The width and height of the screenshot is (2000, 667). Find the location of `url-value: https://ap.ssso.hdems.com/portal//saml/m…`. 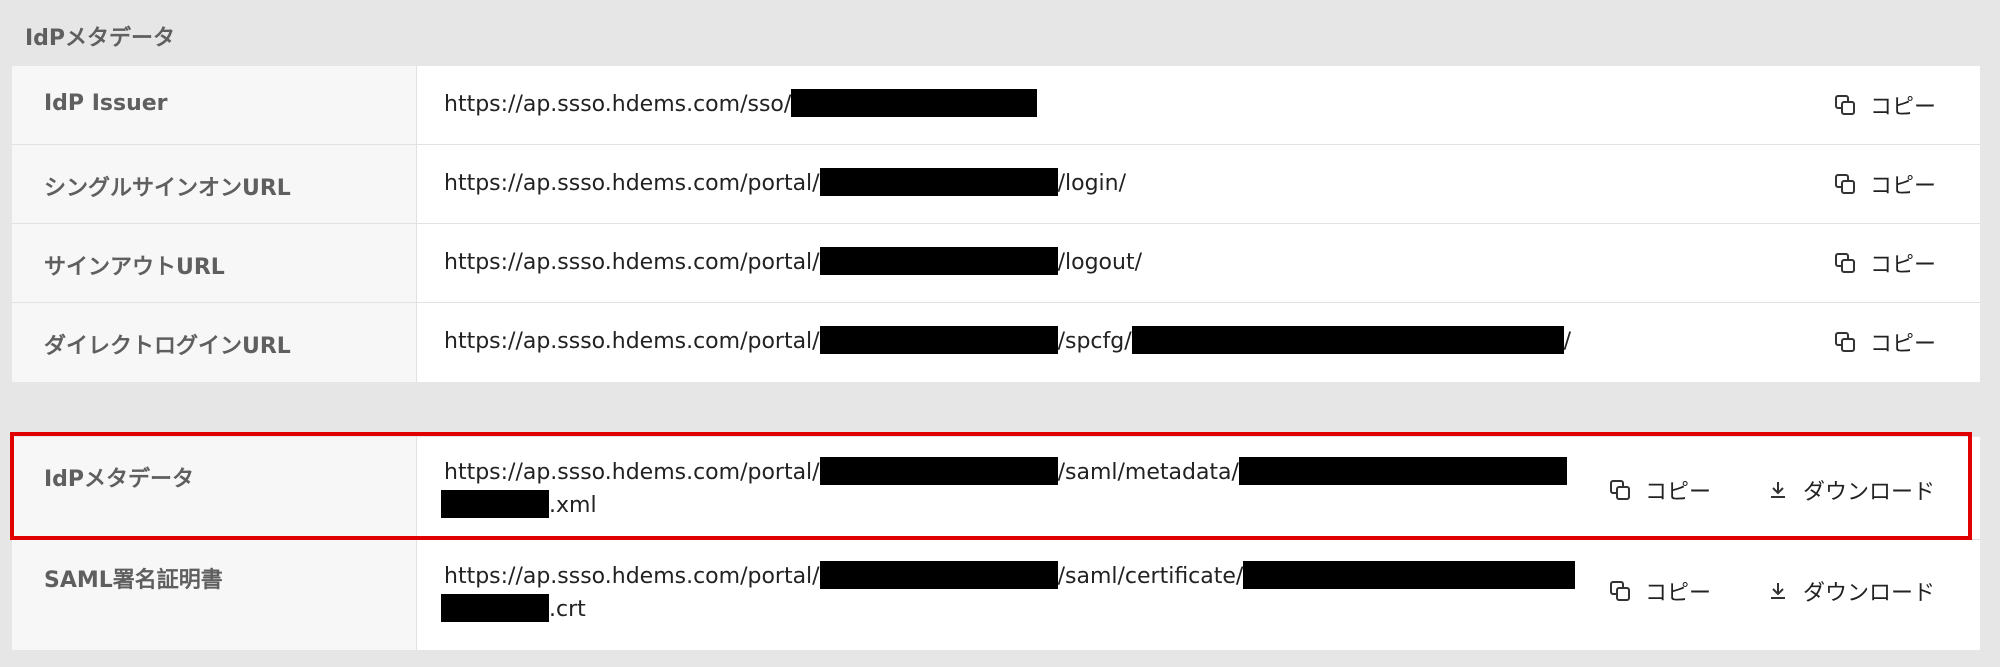

url-value: https://ap.ssso.hdems.com/portal//saml/m… is located at coordinates (1004, 489).